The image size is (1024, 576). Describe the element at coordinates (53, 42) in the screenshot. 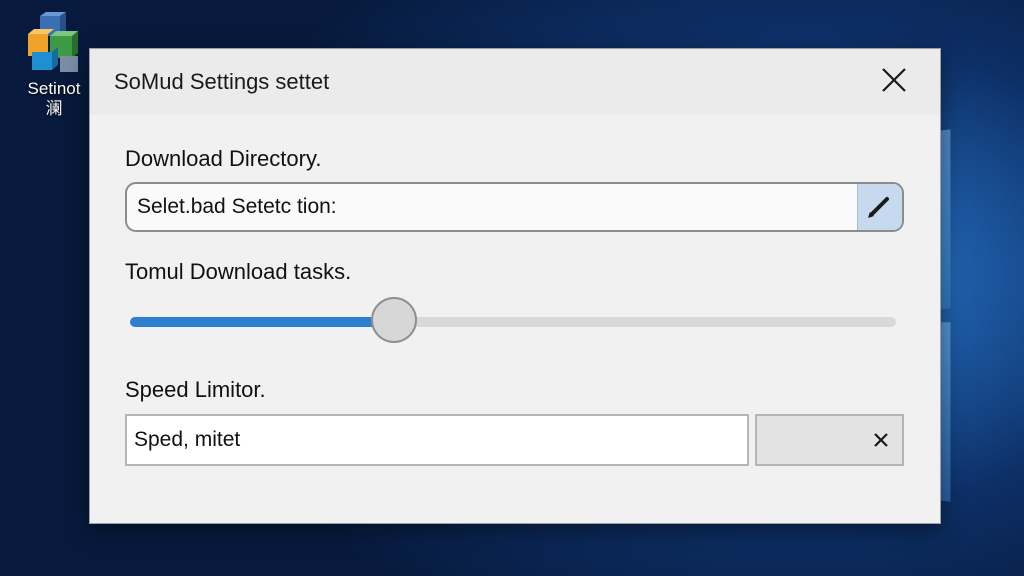

I see `app-blocks-icon` at that location.